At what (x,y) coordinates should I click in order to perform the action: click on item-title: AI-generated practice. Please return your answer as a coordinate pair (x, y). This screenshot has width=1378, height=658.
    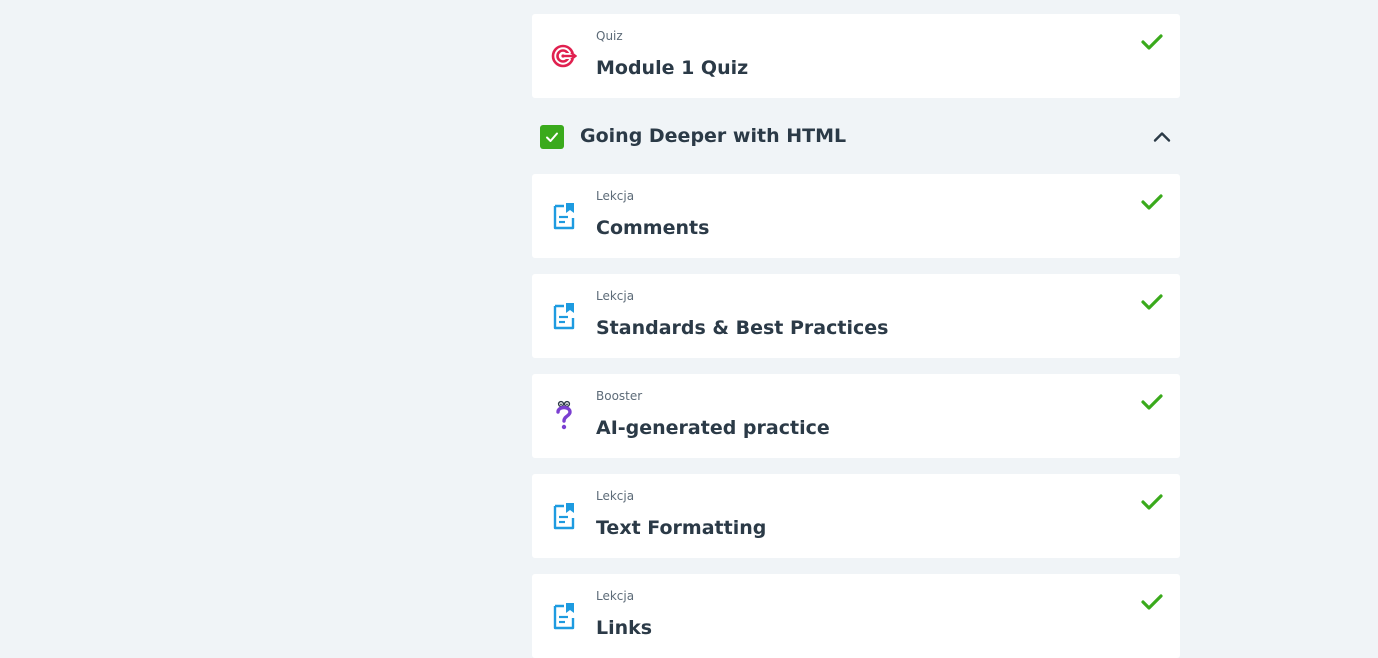
    Looking at the image, I should click on (713, 428).